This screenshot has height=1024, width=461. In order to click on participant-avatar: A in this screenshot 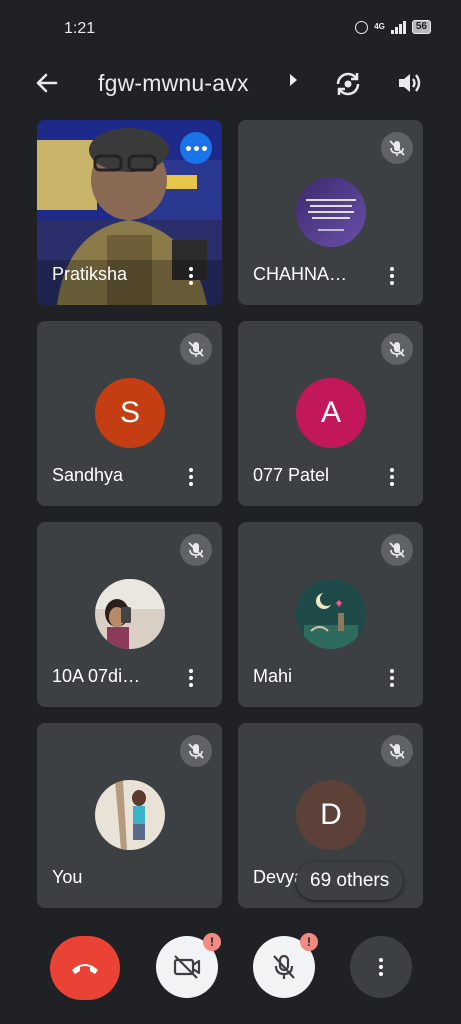, I will do `click(331, 413)`.